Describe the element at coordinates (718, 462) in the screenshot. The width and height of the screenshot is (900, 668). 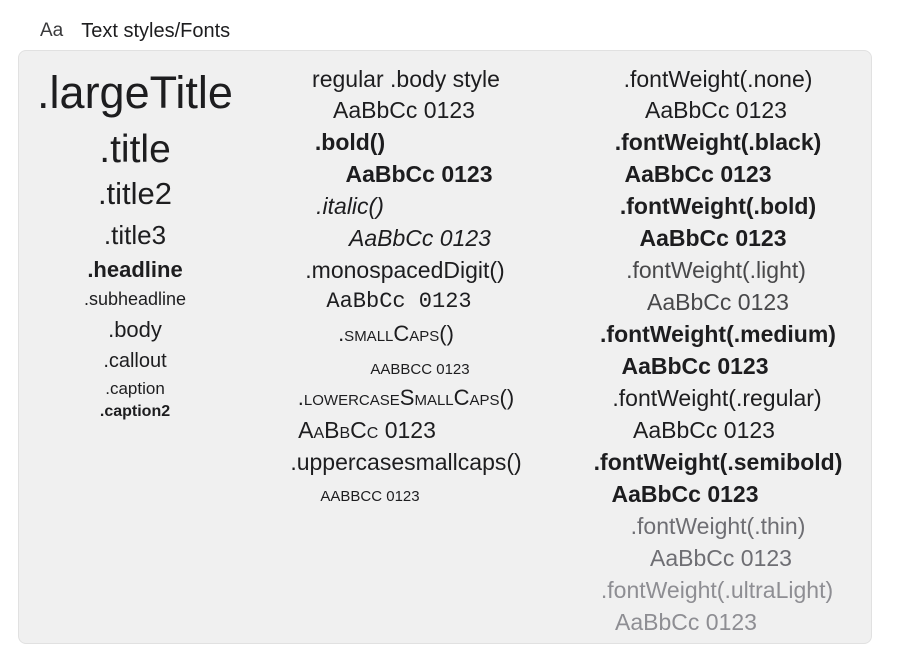
I see `weight-semibold-label: .fontWeight(.semibold)` at that location.